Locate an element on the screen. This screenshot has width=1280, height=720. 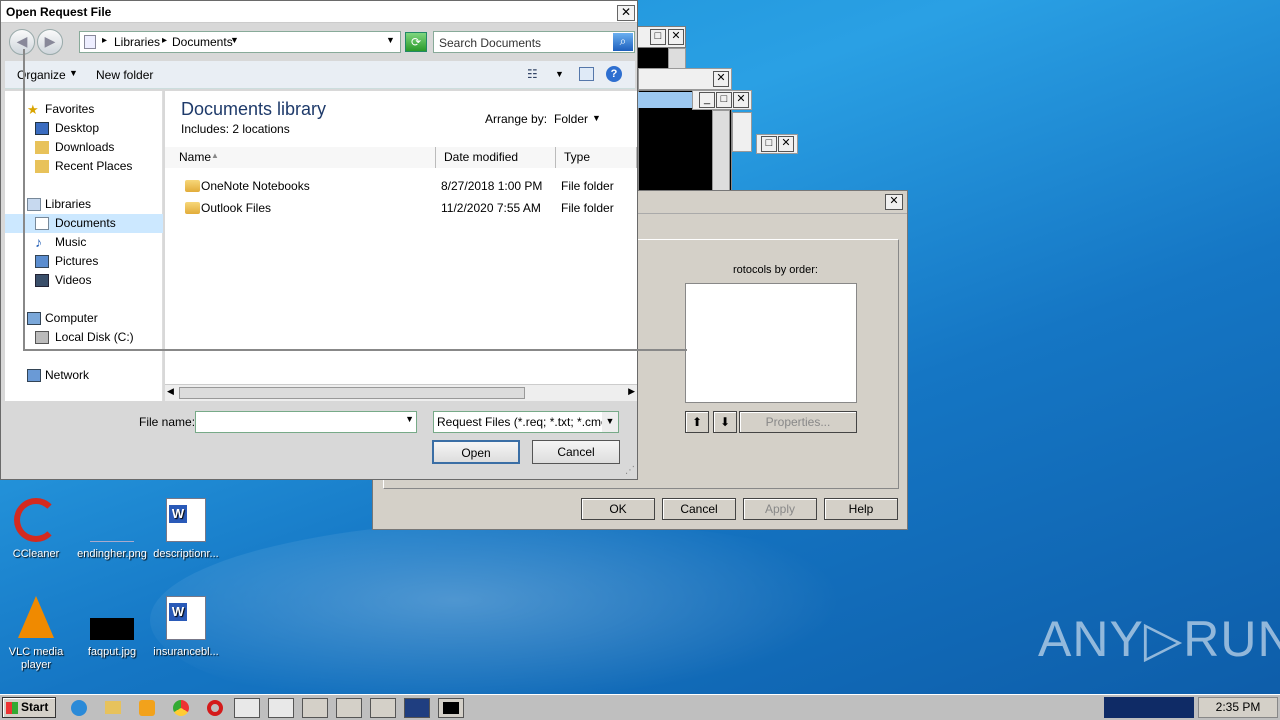
back-button: ◀ is located at coordinates (22, 42).